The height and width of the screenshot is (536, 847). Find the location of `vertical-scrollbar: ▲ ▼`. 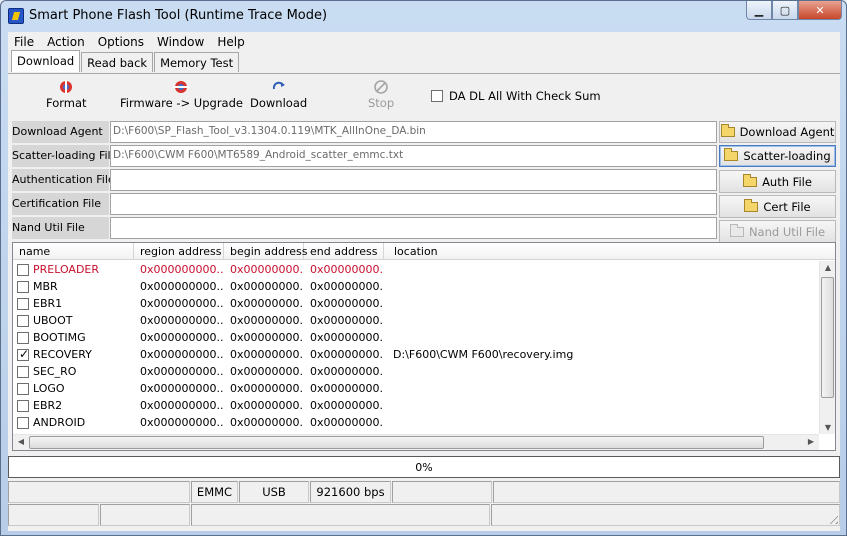

vertical-scrollbar: ▲ ▼ is located at coordinates (827, 347).